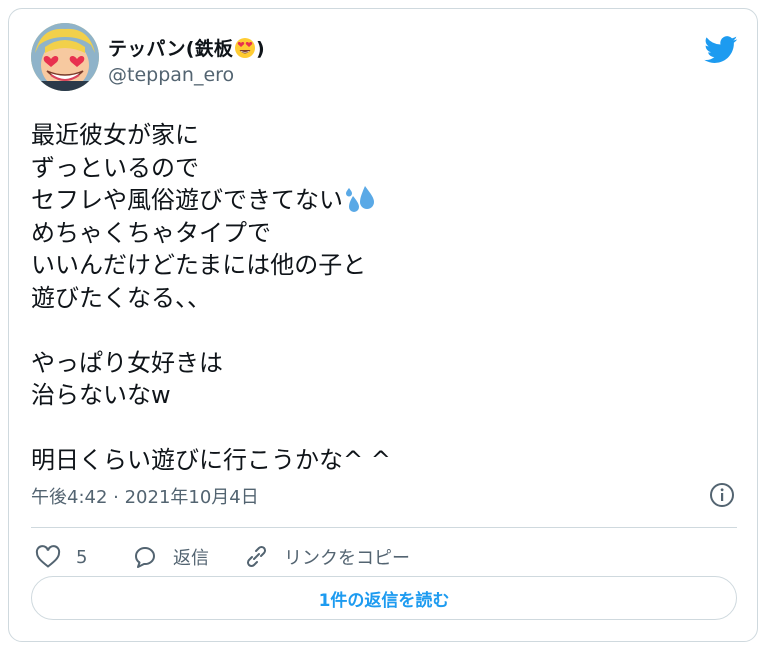 The height and width of the screenshot is (652, 768). Describe the element at coordinates (721, 50) in the screenshot. I see `twitter-bird-icon` at that location.